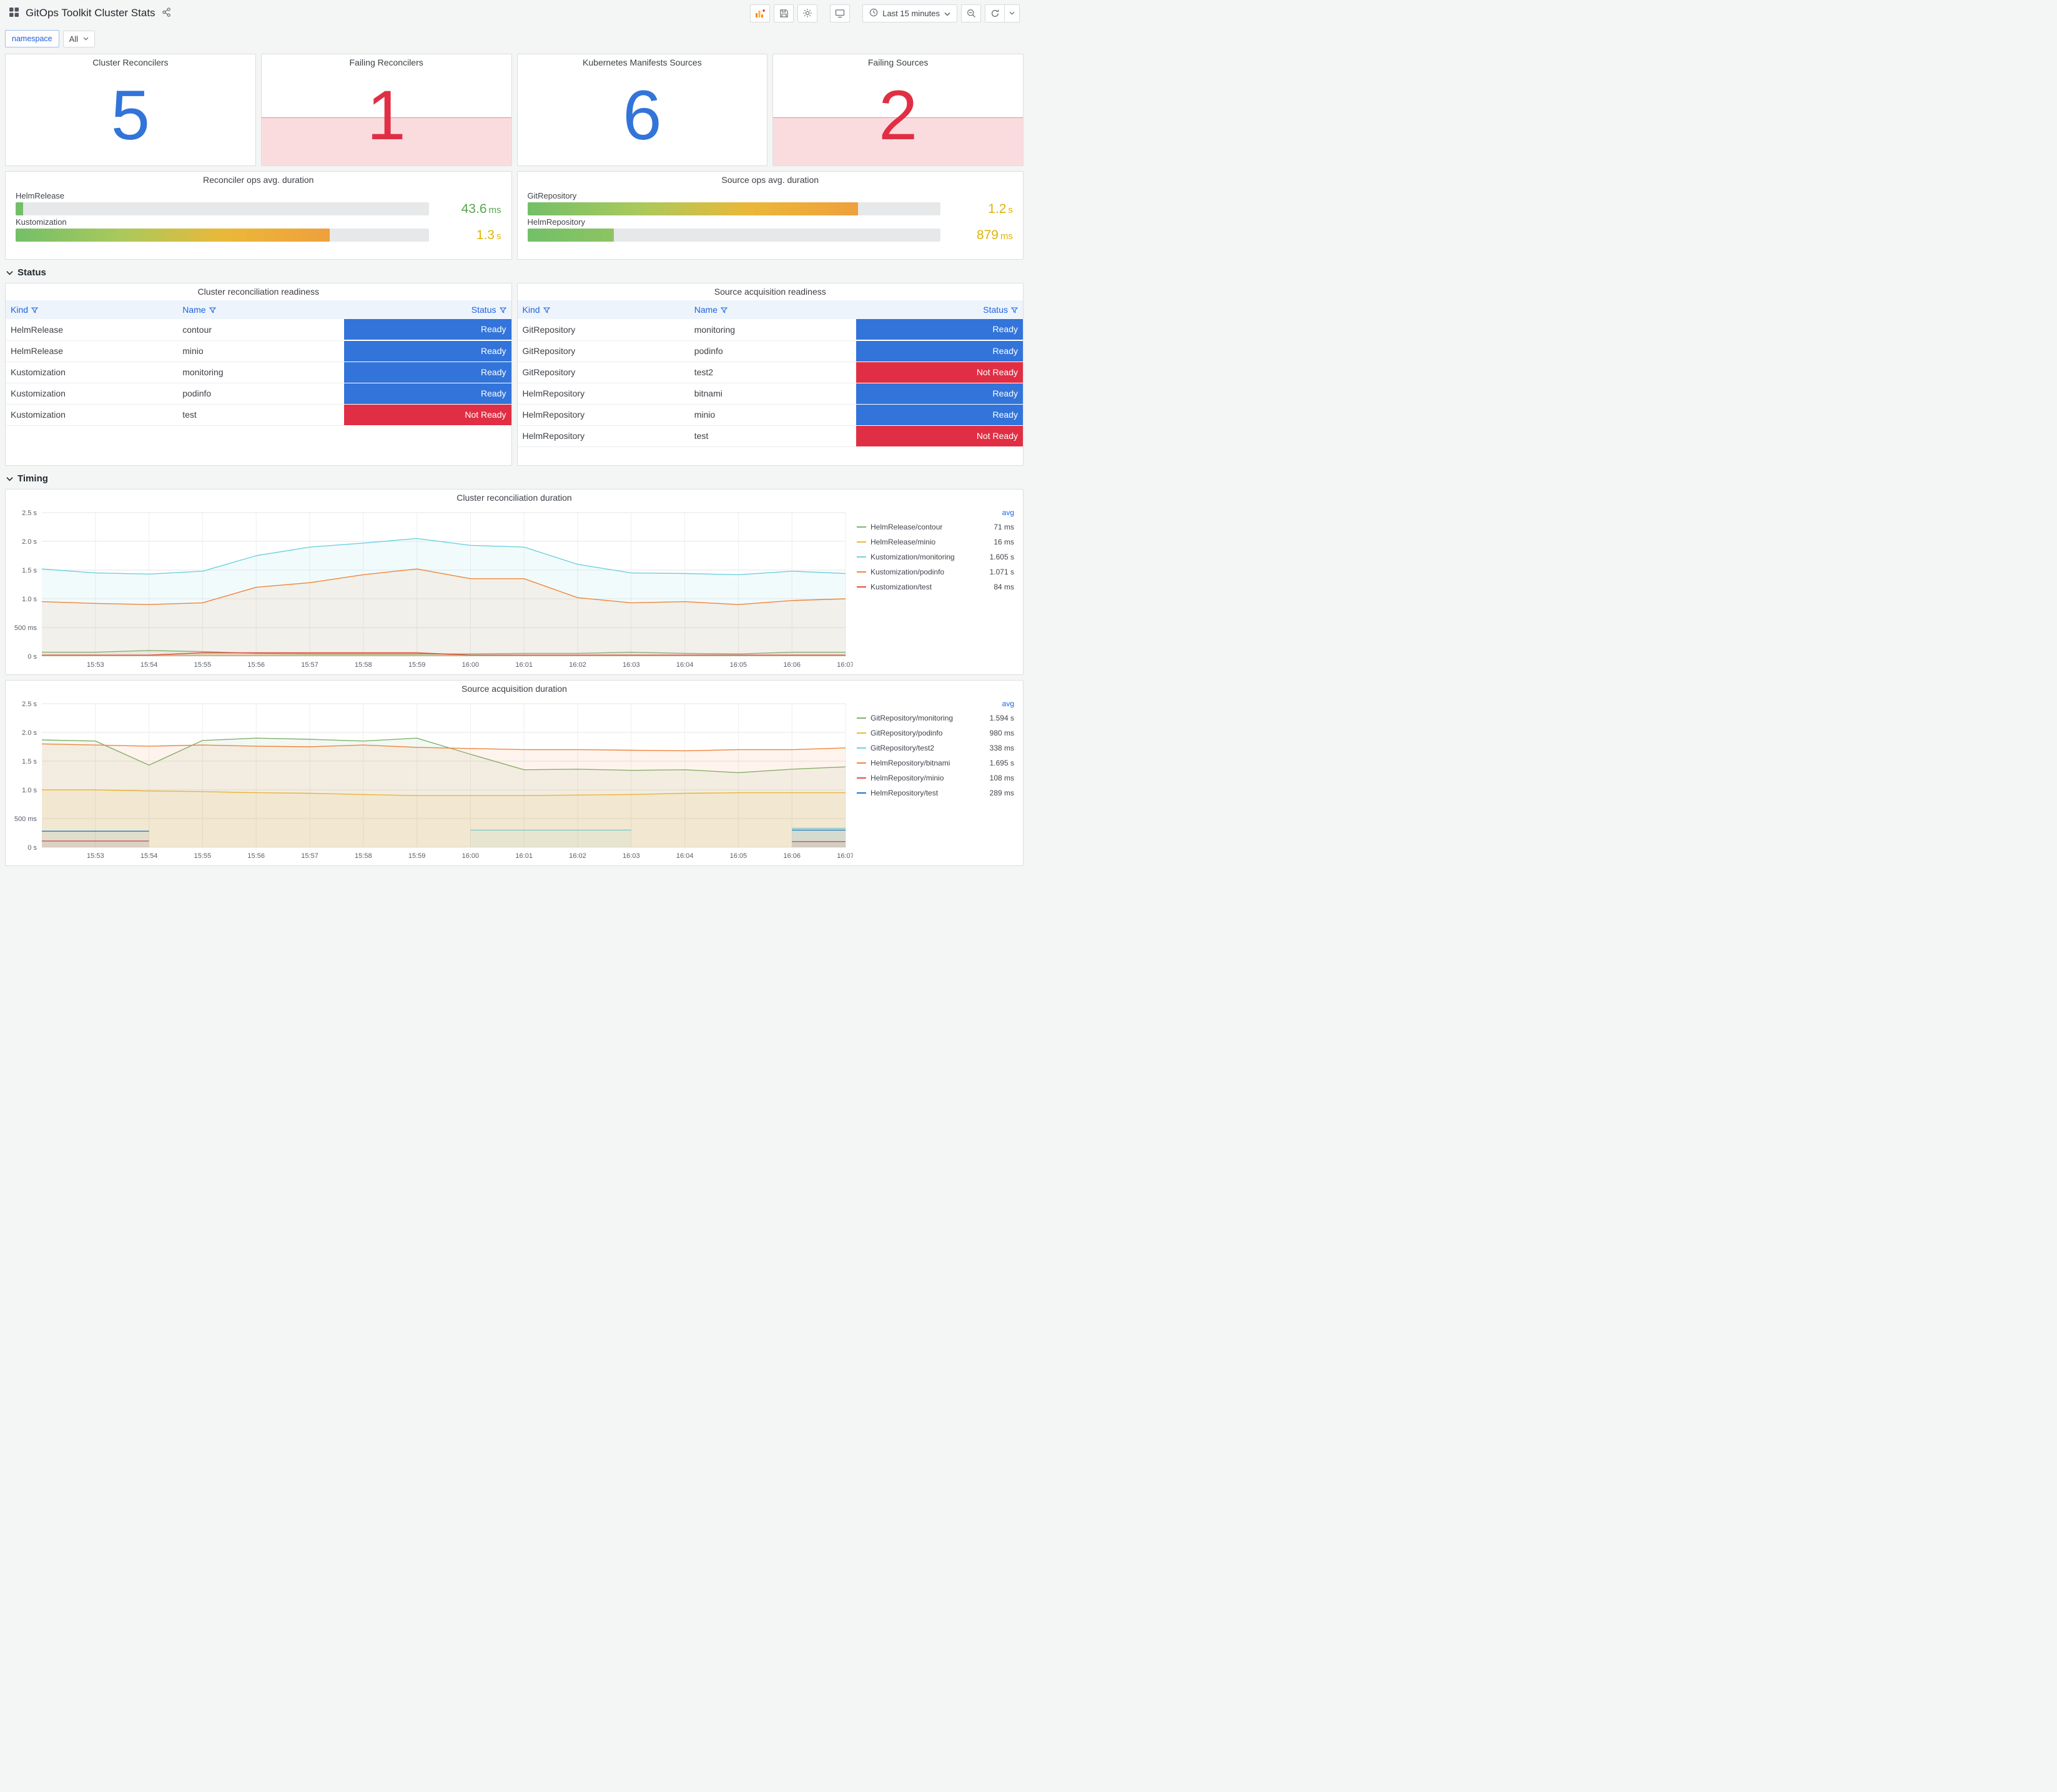 Image resolution: width=2057 pixels, height=1792 pixels. What do you see at coordinates (936, 792) in the screenshot?
I see `legend-item: HelmRepository/test 289 ms` at bounding box center [936, 792].